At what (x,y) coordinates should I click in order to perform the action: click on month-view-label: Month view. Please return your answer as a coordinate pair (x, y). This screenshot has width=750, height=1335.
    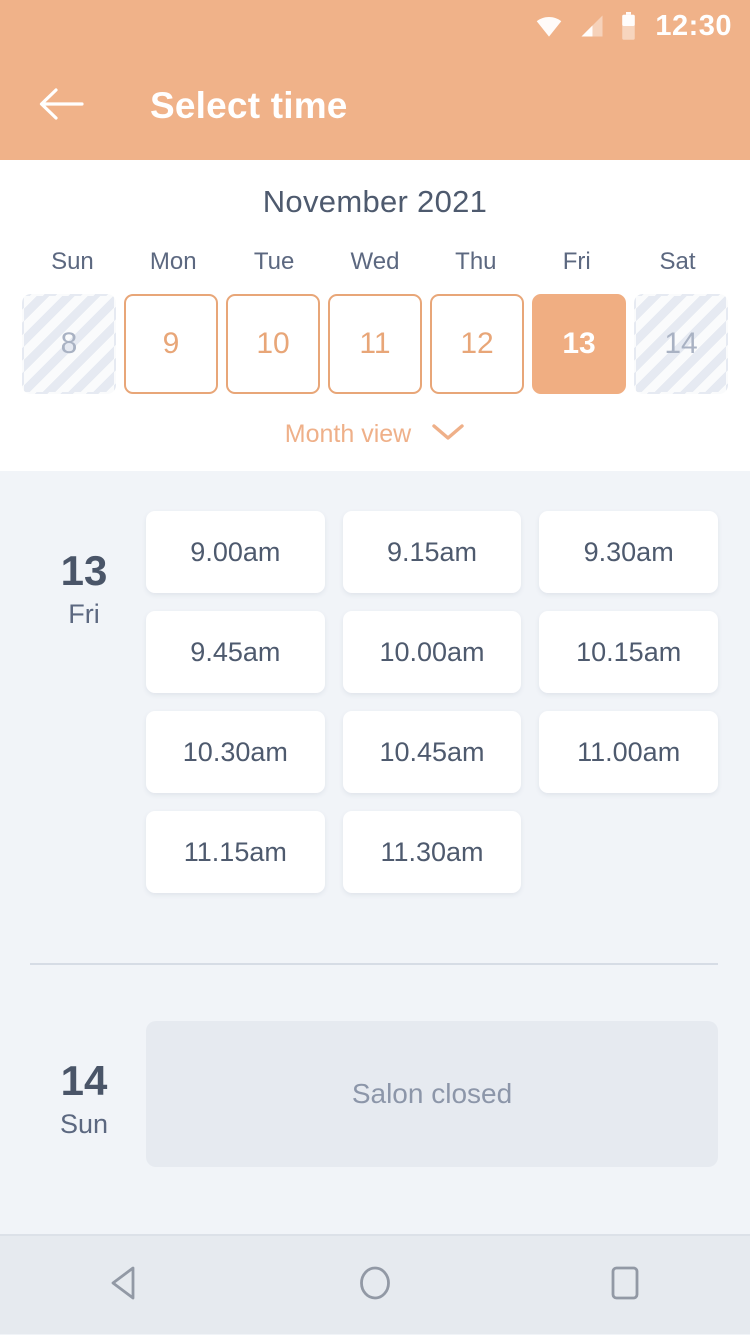
    Looking at the image, I should click on (348, 434).